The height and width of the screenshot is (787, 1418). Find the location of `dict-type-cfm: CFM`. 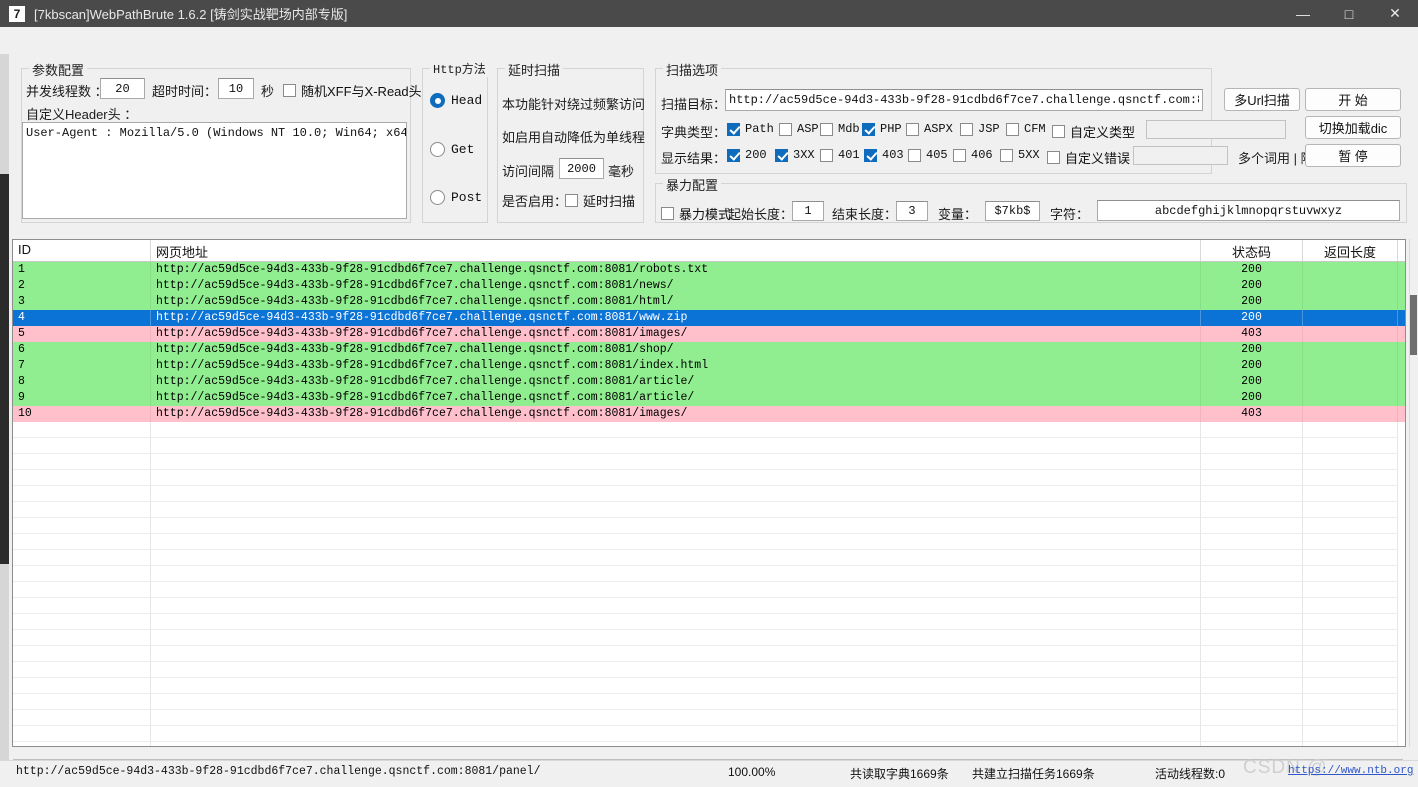

dict-type-cfm: CFM is located at coordinates (1026, 129).